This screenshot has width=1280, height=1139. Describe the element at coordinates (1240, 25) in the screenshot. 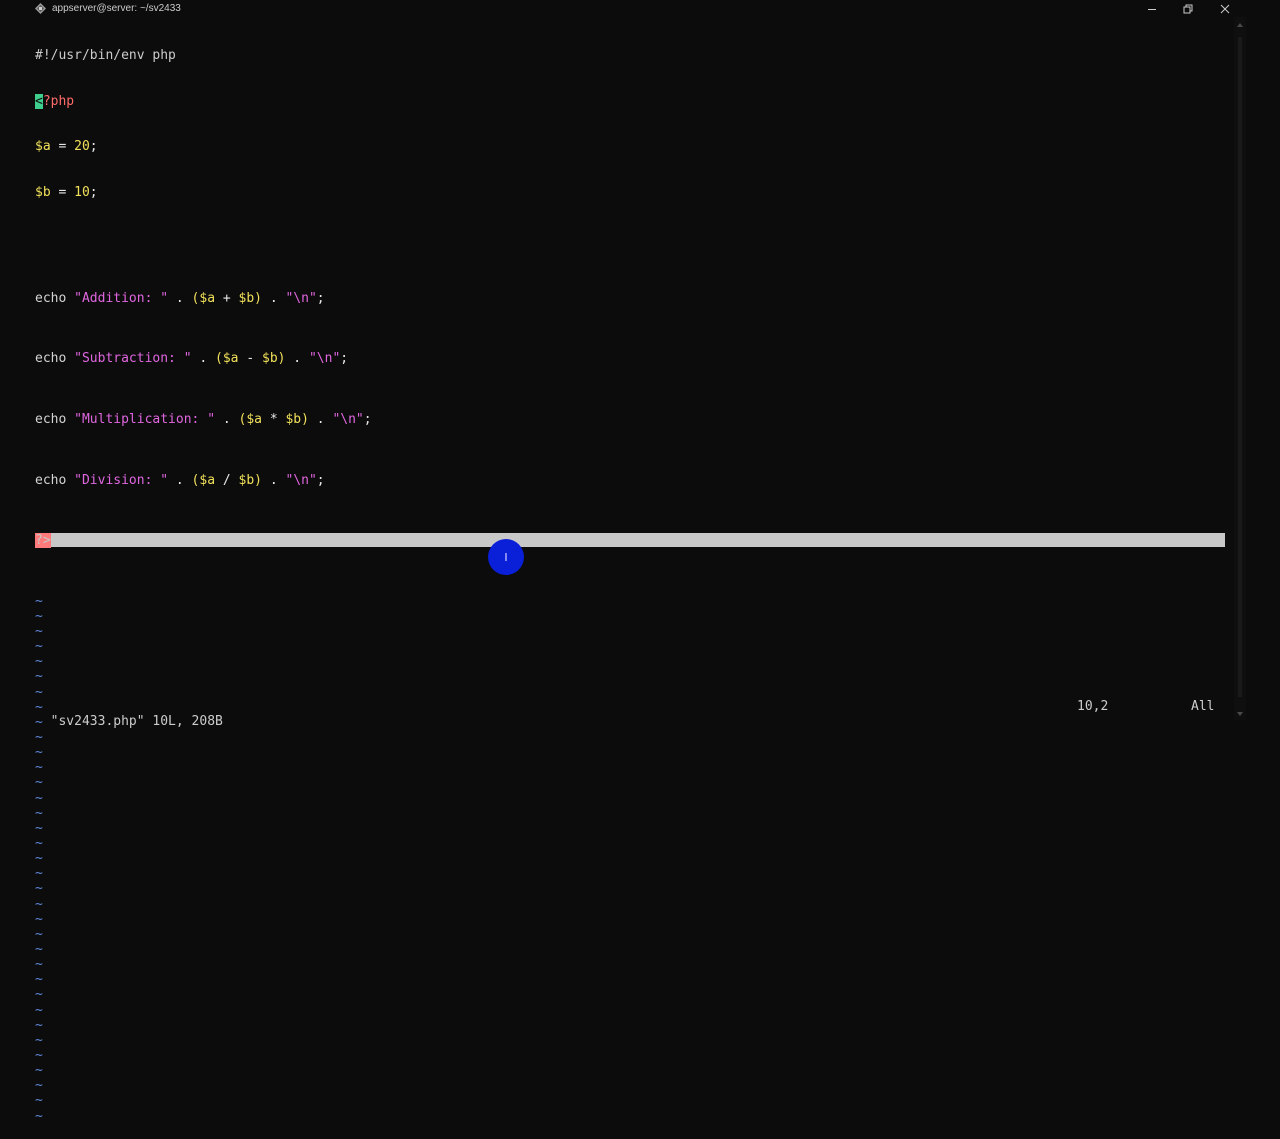

I see `scroll-up-arrow-icon` at that location.